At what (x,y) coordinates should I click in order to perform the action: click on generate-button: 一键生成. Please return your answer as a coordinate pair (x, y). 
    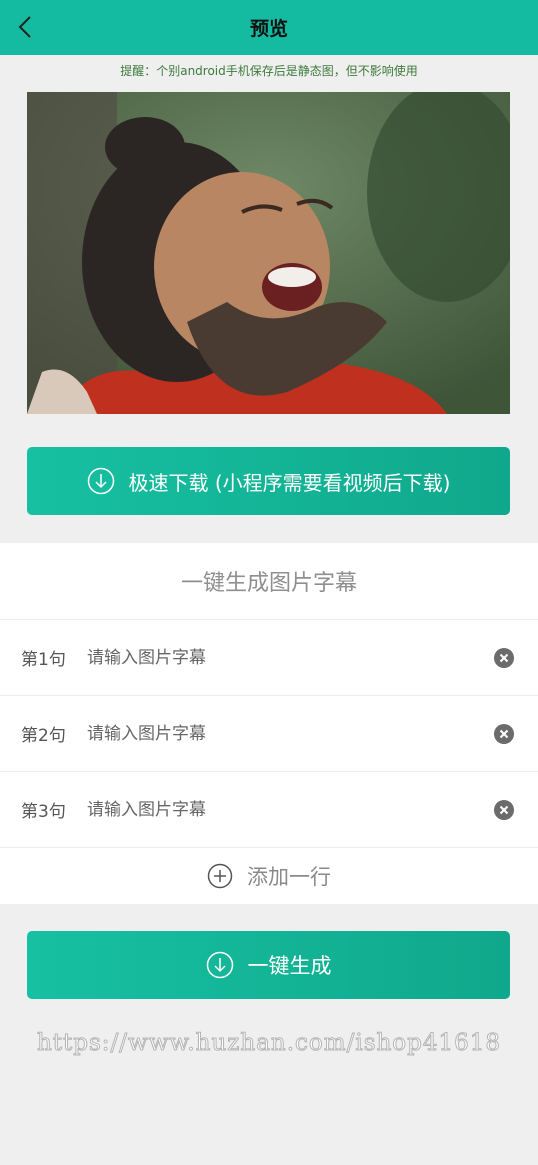
    Looking at the image, I should click on (268, 965).